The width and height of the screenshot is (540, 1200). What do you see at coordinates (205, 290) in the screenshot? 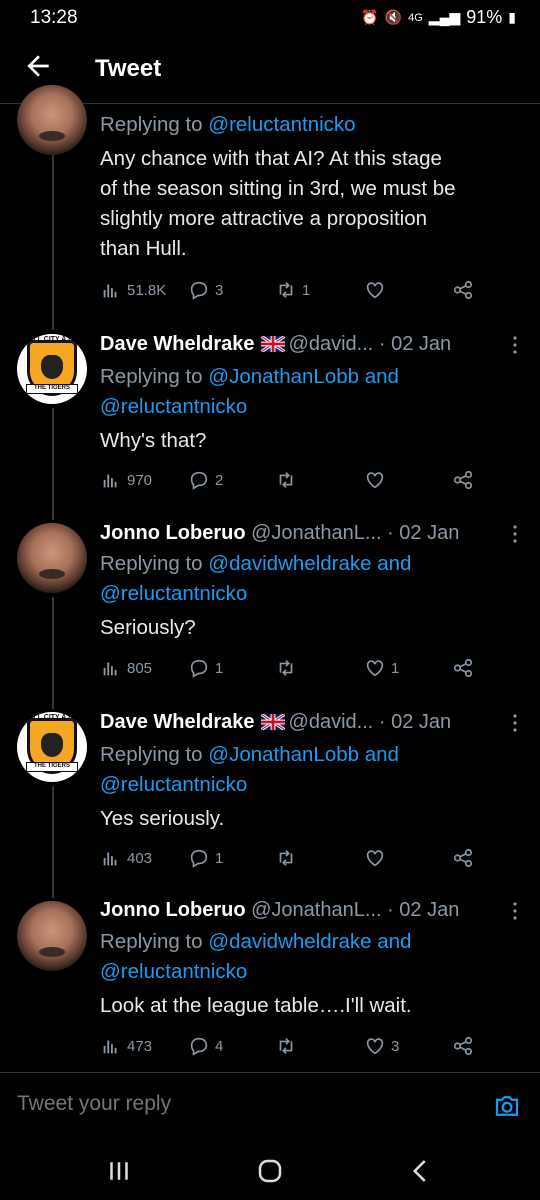
I see `reply-button: 3` at bounding box center [205, 290].